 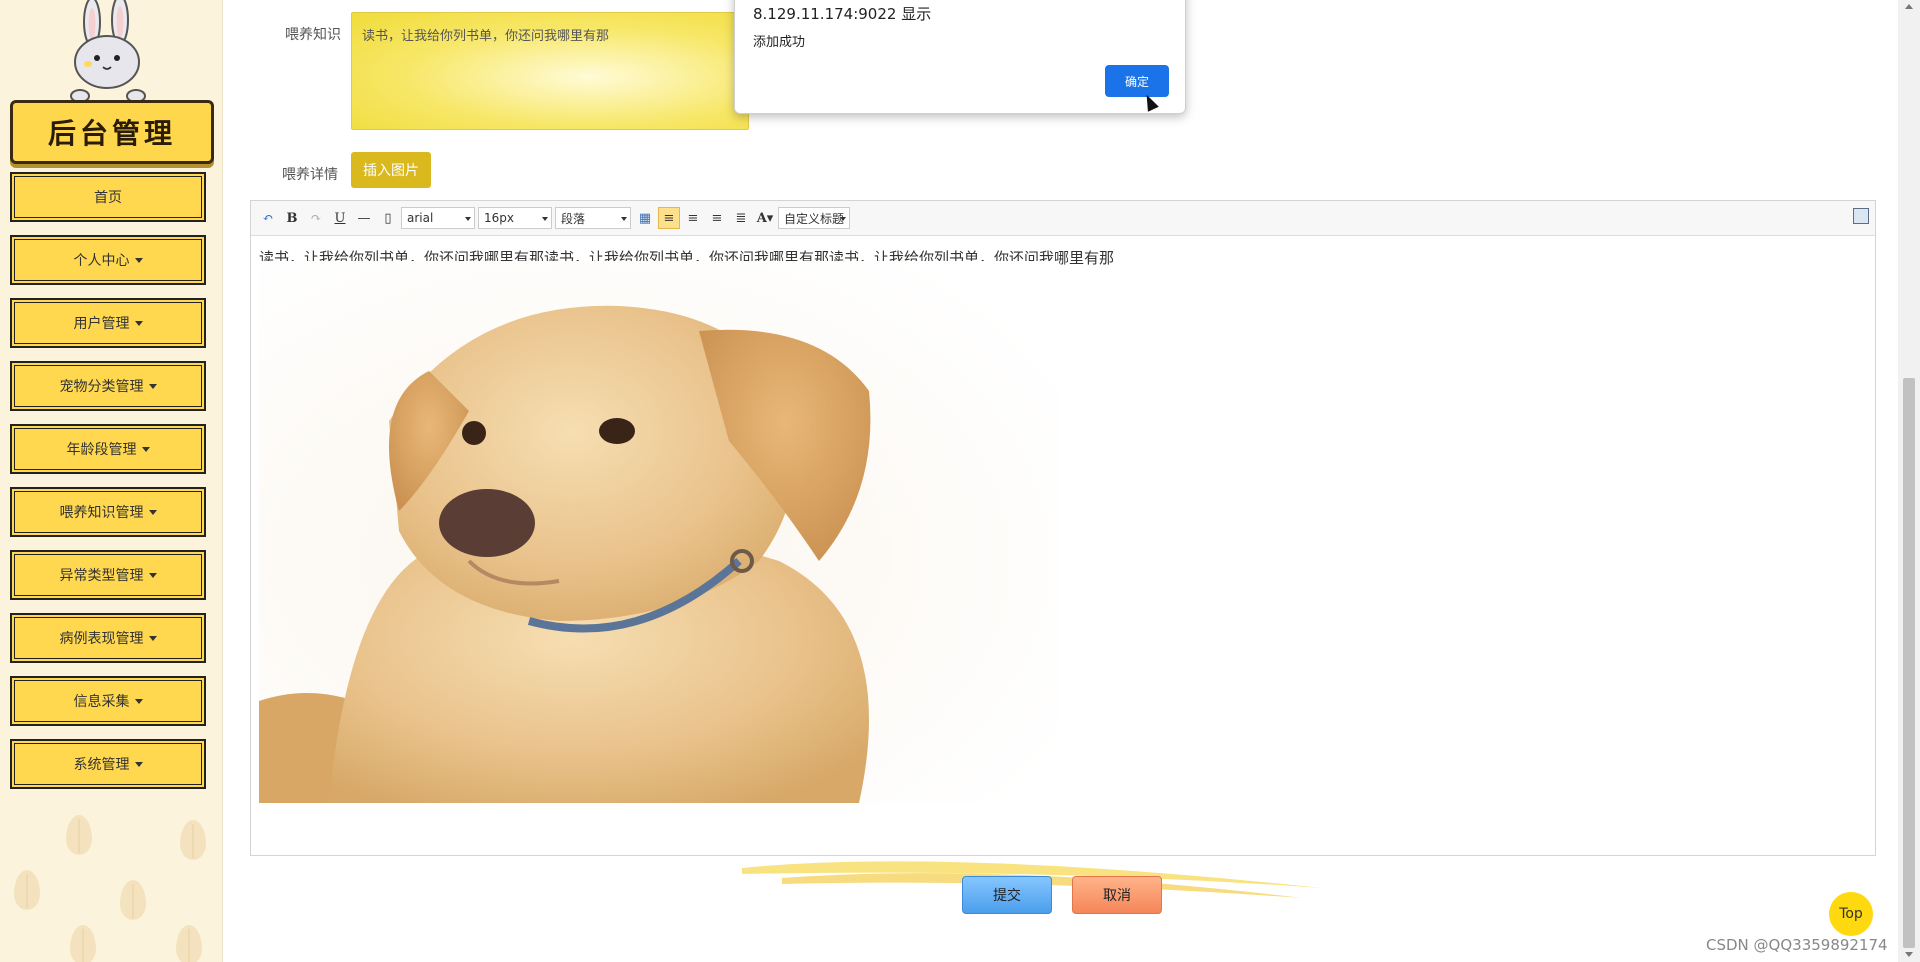 I want to click on dialog-message: 添加成功, so click(x=779, y=42).